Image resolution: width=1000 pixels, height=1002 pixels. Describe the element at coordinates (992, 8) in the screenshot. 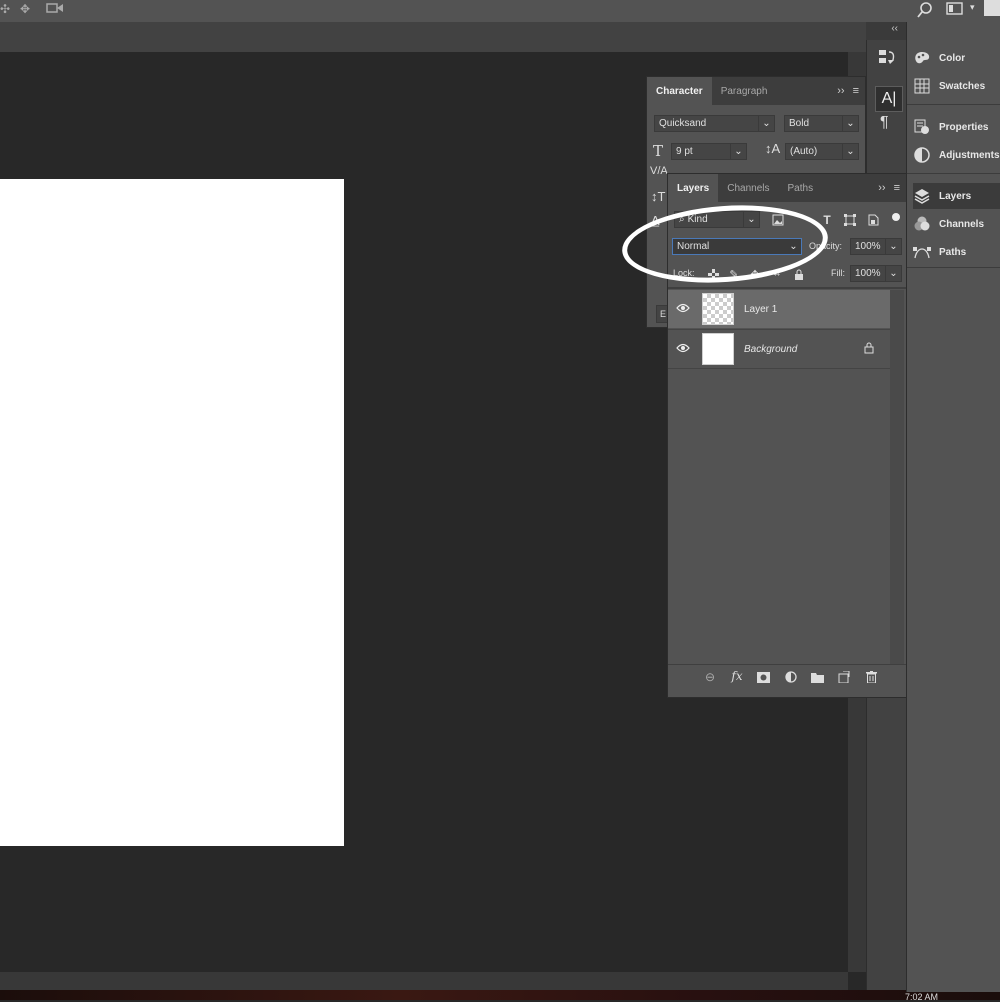

I see `share-icon` at that location.